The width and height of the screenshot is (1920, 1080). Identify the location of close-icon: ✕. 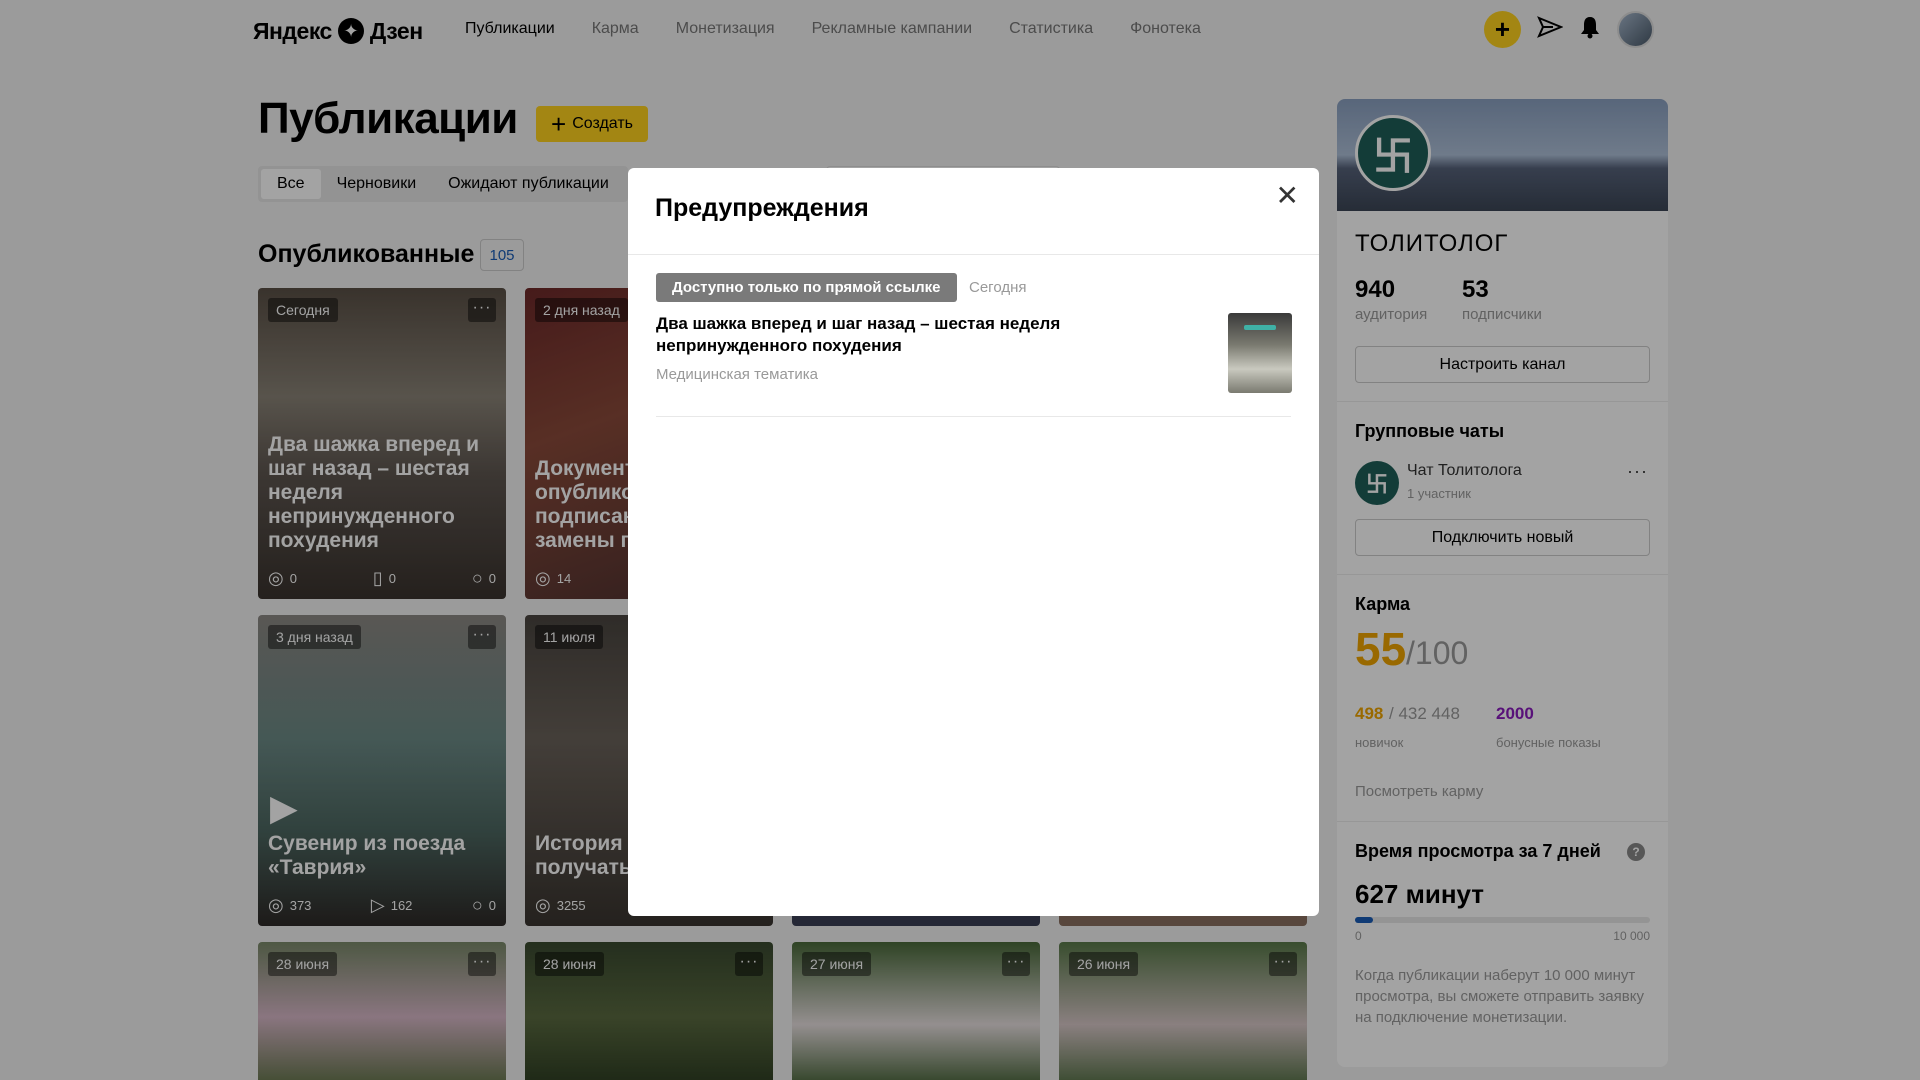
(1287, 196).